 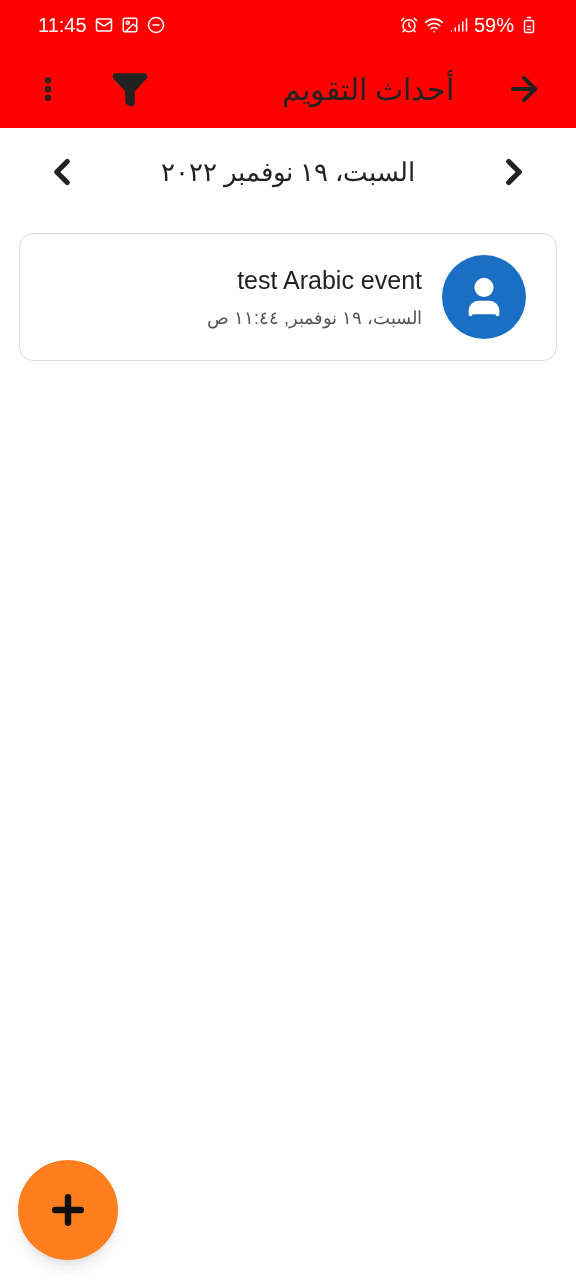 I want to click on wifi-icon, so click(x=433, y=25).